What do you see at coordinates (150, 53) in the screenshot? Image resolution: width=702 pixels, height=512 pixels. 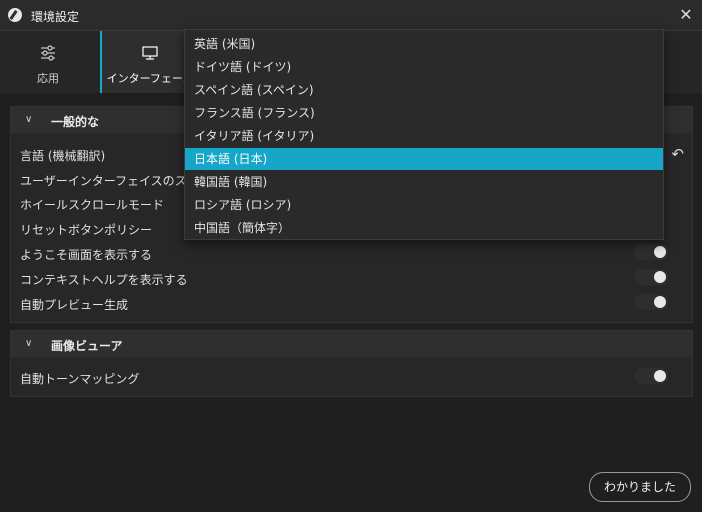 I see `monitor-icon` at bounding box center [150, 53].